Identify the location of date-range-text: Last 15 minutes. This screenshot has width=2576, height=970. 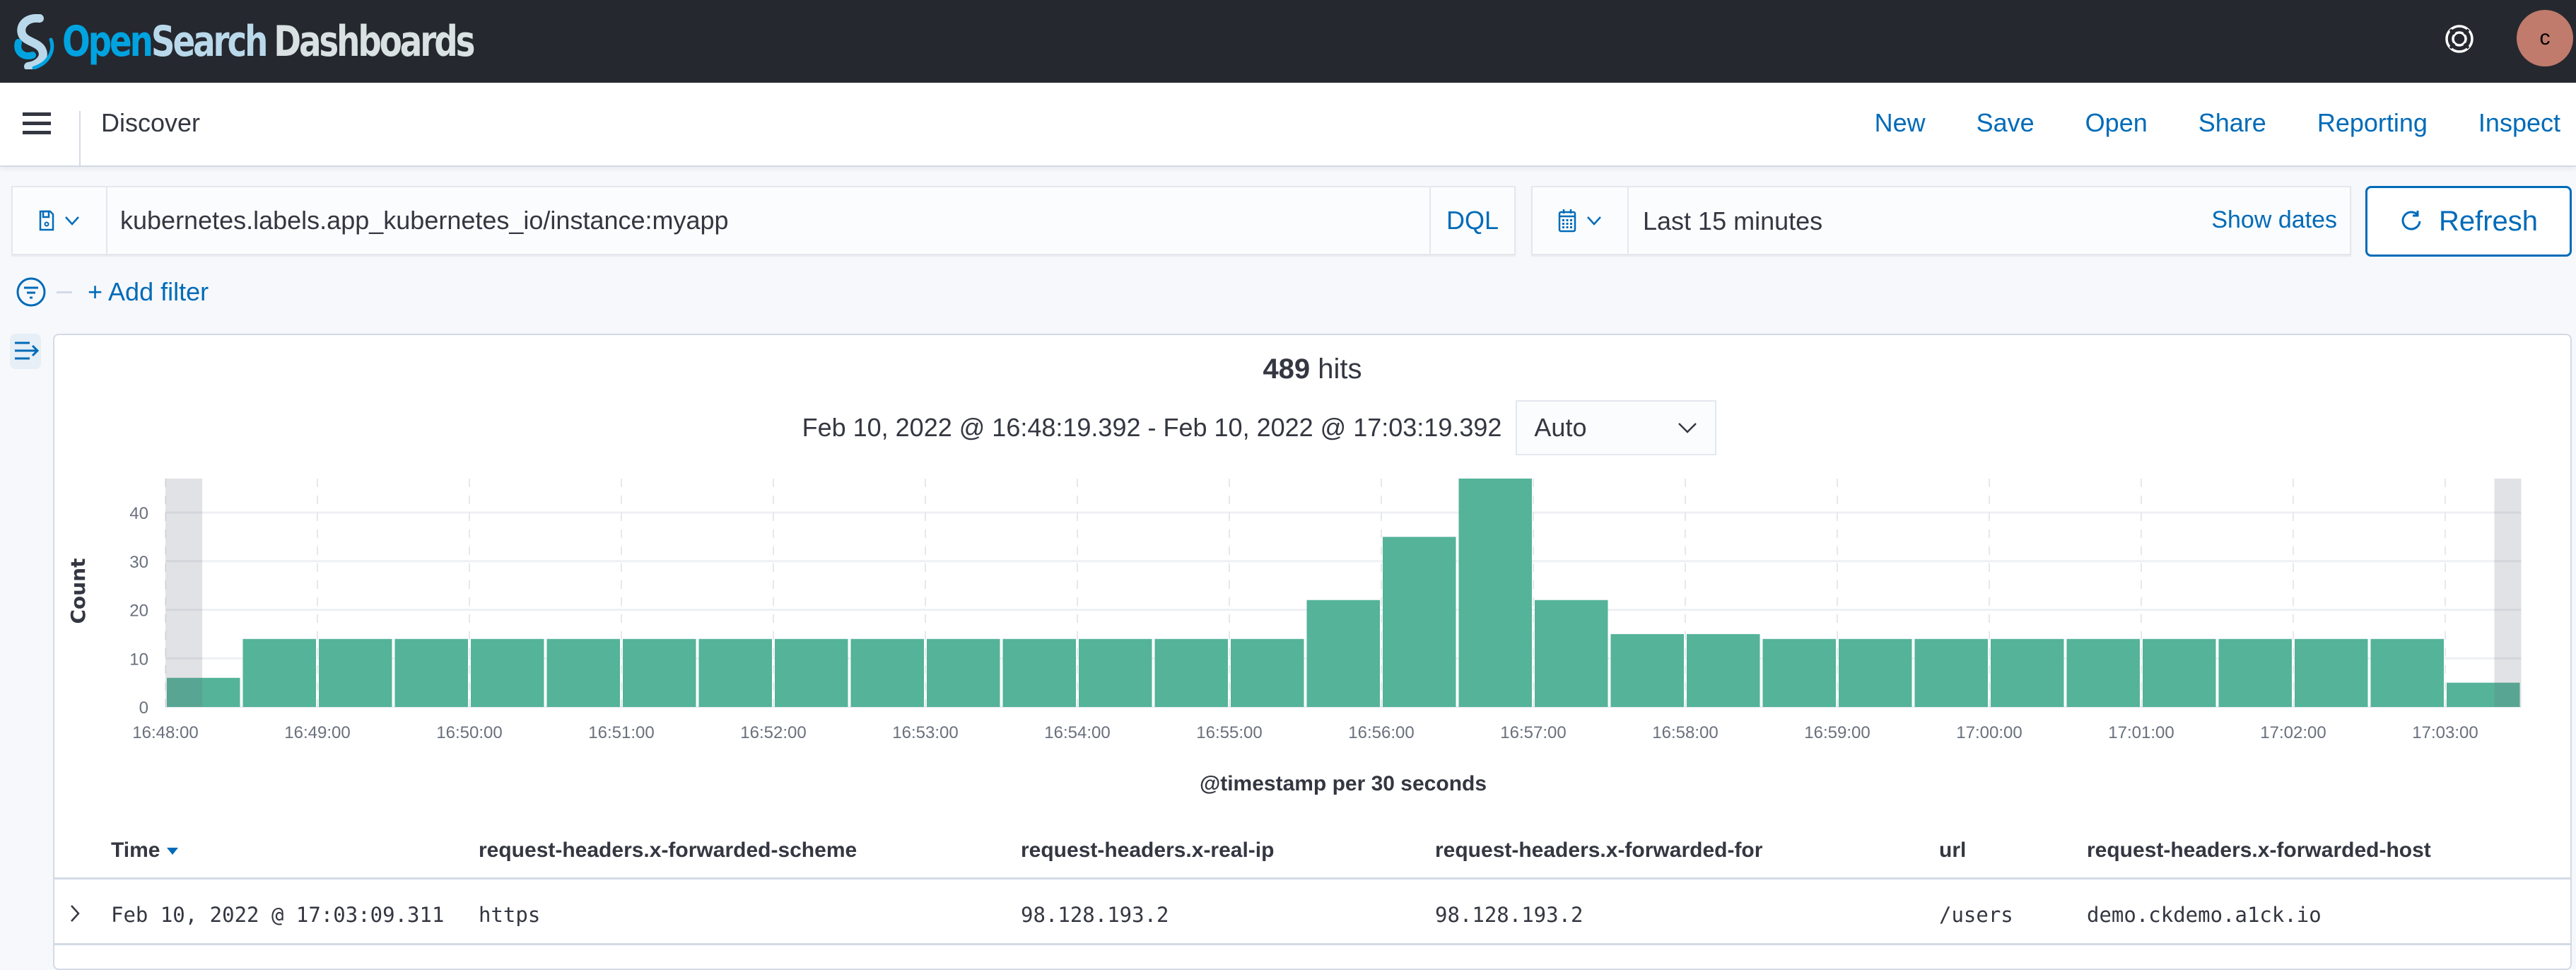
(1733, 221).